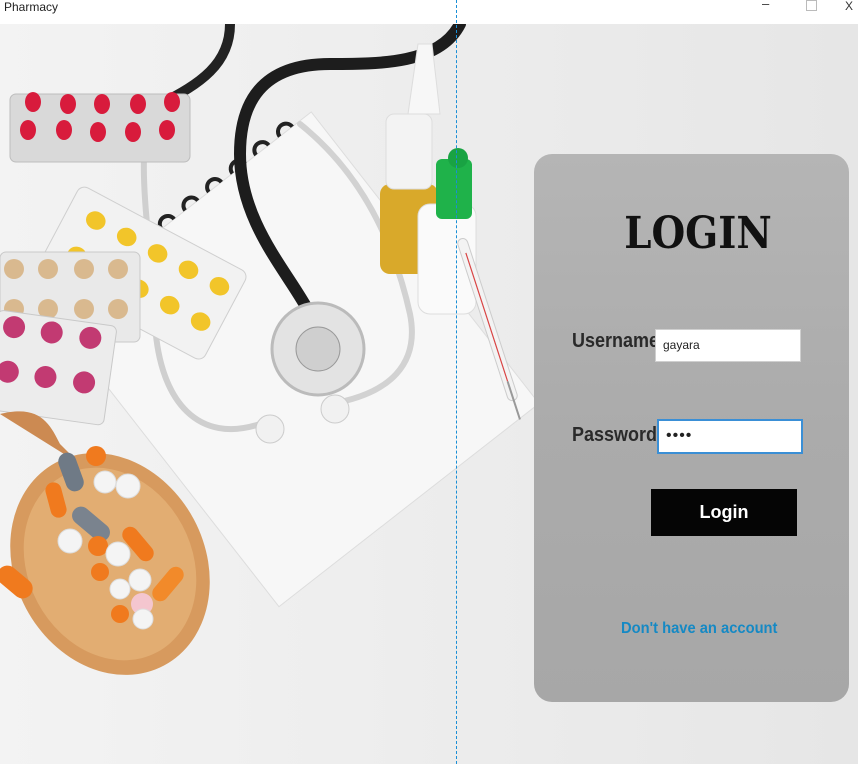 This screenshot has height=764, width=858. What do you see at coordinates (429, 12) in the screenshot?
I see `window-titlebar: d Pharmacy – X` at bounding box center [429, 12].